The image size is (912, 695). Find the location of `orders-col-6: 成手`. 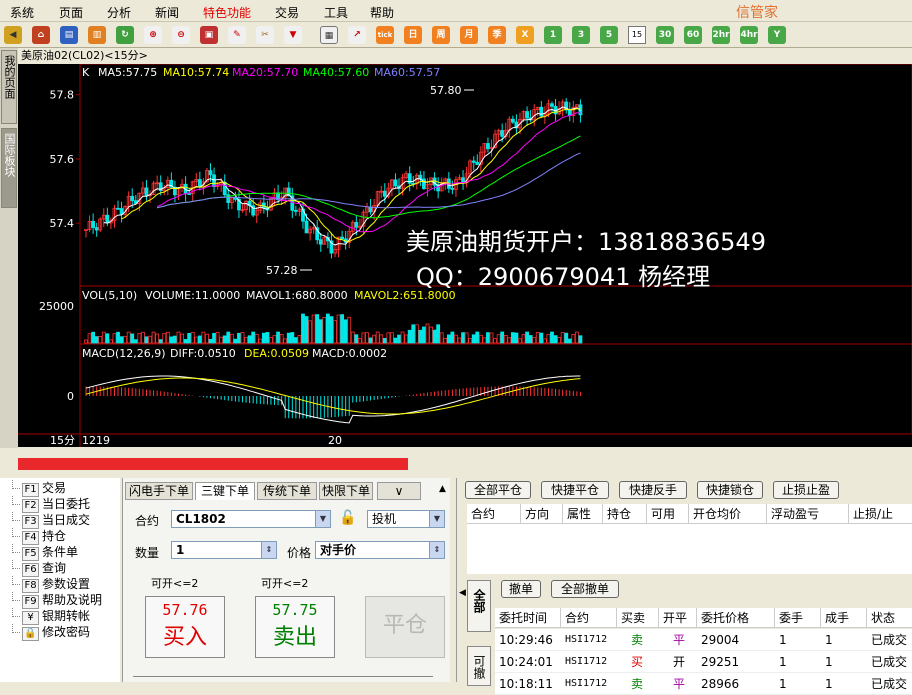

orders-col-6: 成手 is located at coordinates (844, 618).